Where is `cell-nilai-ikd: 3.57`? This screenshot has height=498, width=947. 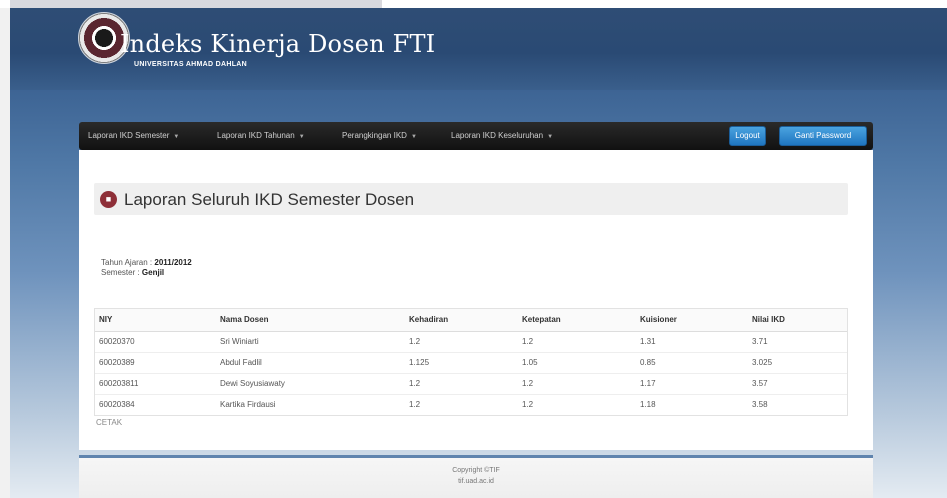
cell-nilai-ikd: 3.57 is located at coordinates (797, 383).